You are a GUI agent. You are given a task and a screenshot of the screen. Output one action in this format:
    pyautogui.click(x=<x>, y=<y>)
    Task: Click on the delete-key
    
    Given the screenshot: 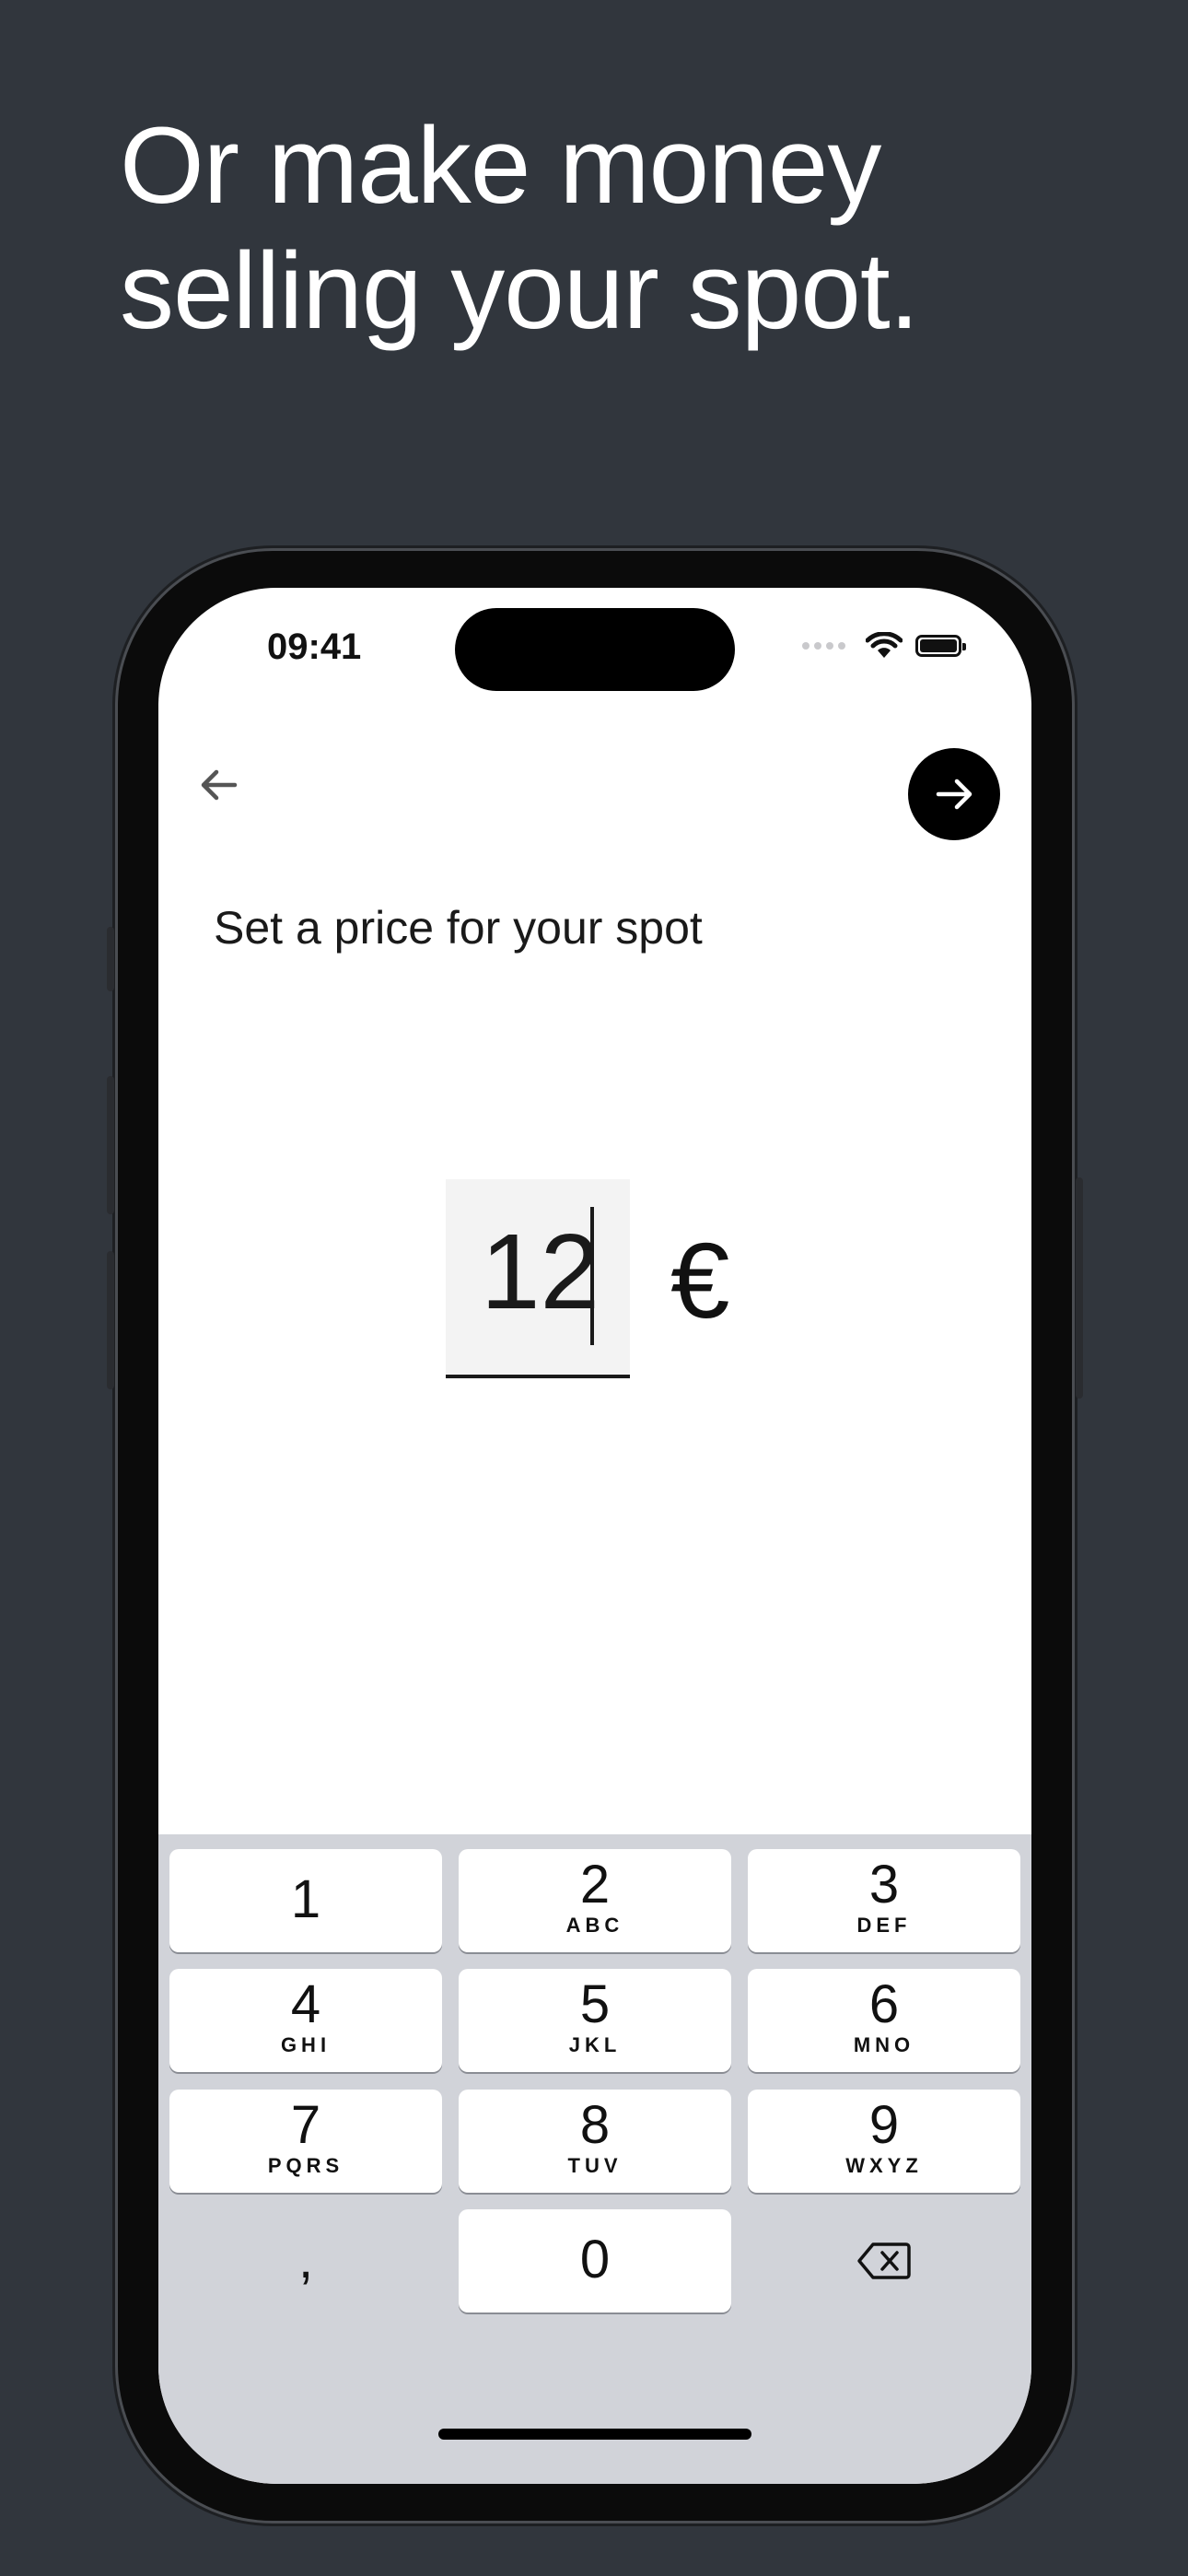 What is the action you would take?
    pyautogui.click(x=884, y=2261)
    